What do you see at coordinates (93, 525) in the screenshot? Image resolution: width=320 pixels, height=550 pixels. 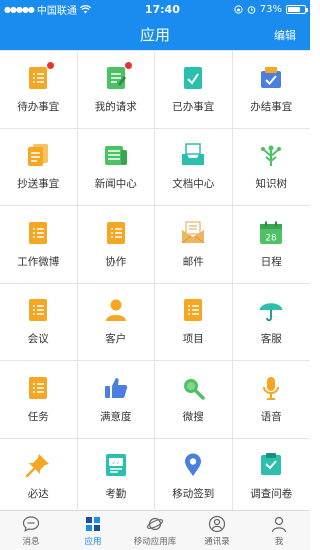 I see `apps-grid-icon` at bounding box center [93, 525].